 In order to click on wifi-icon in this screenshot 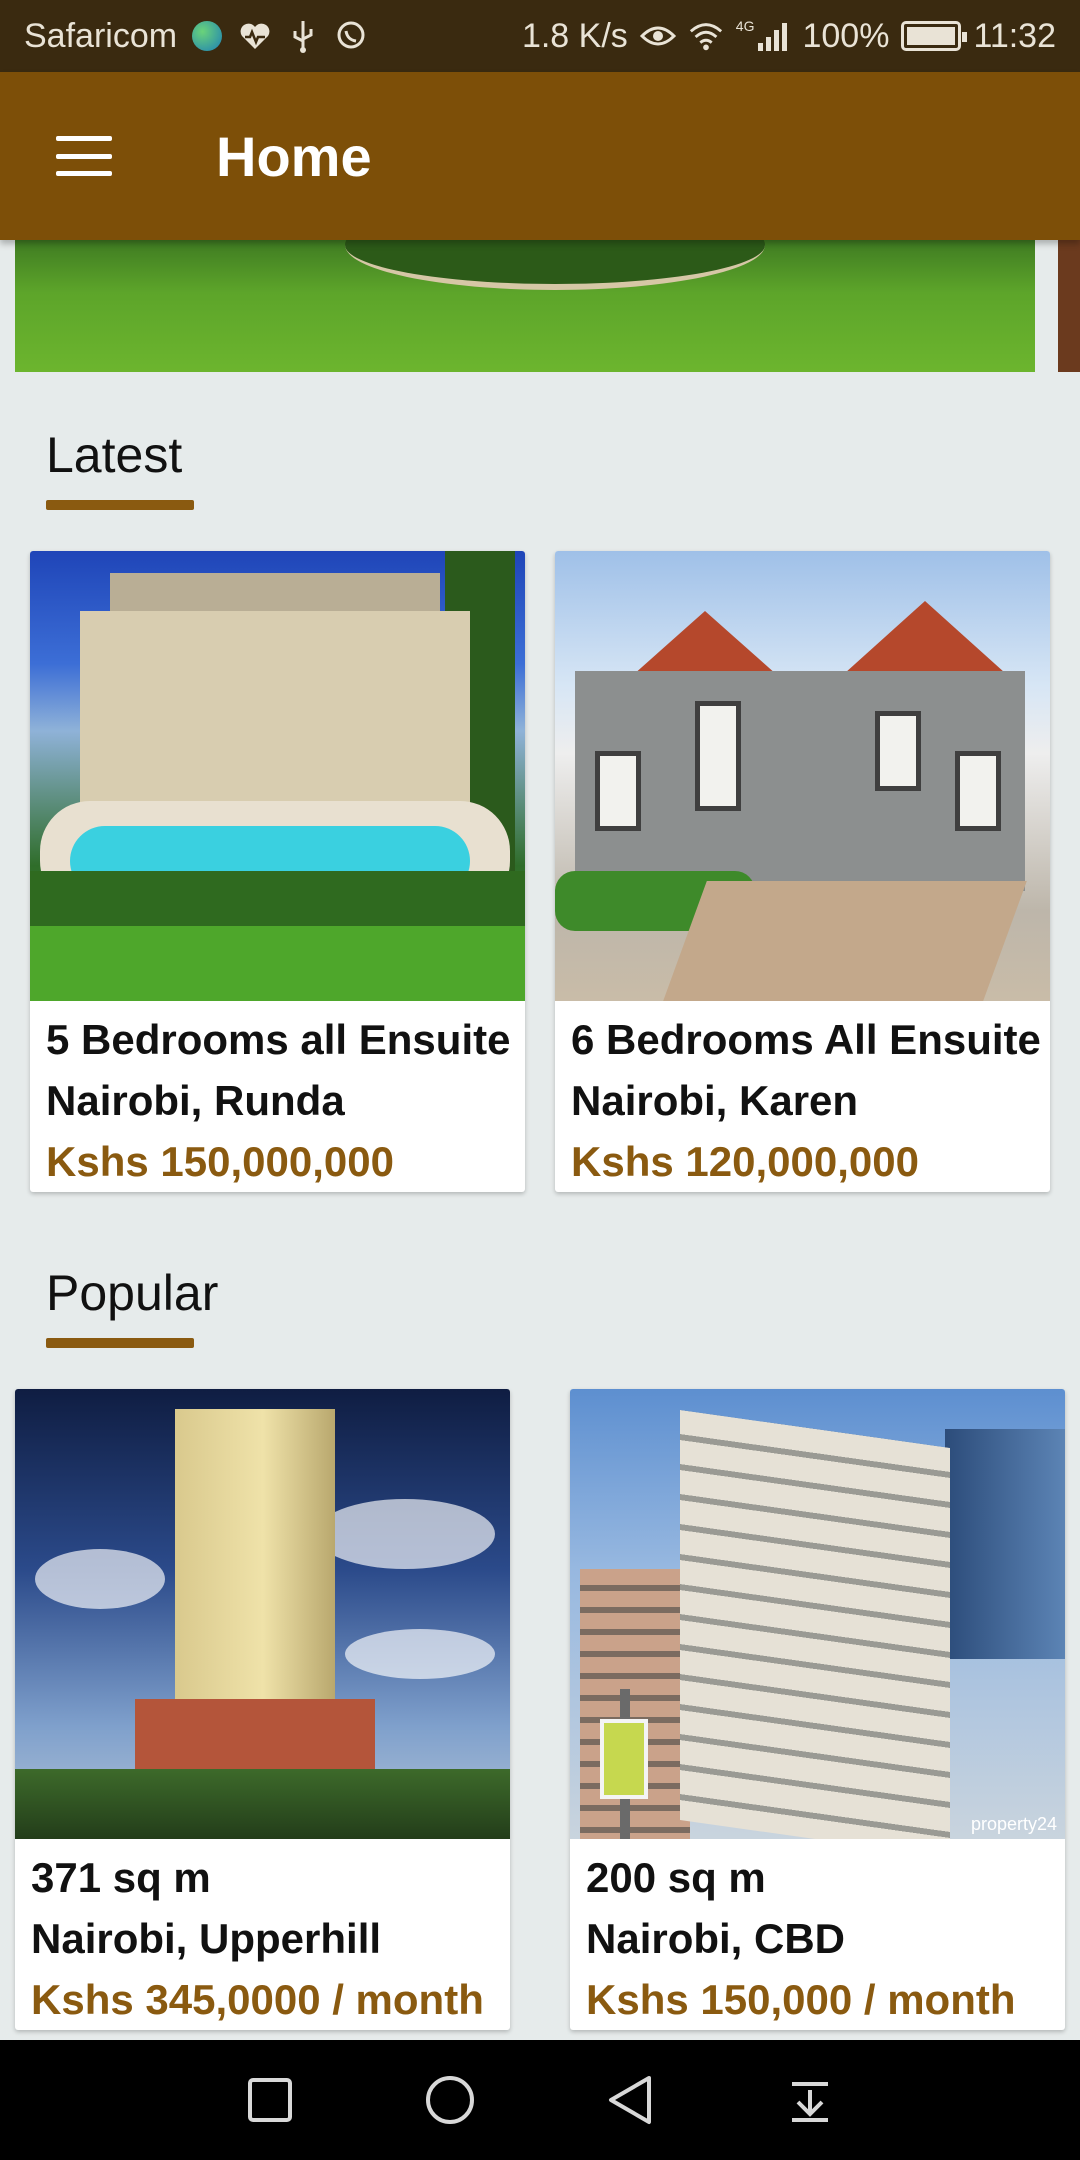, I will do `click(706, 36)`.